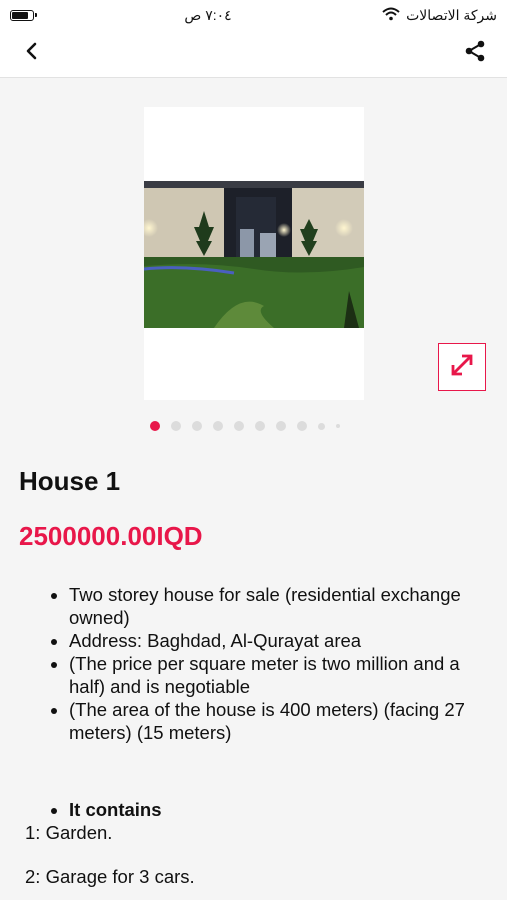 The image size is (507, 900). Describe the element at coordinates (208, 14) in the screenshot. I see `status-time: ٧:٠٤ ص` at that location.